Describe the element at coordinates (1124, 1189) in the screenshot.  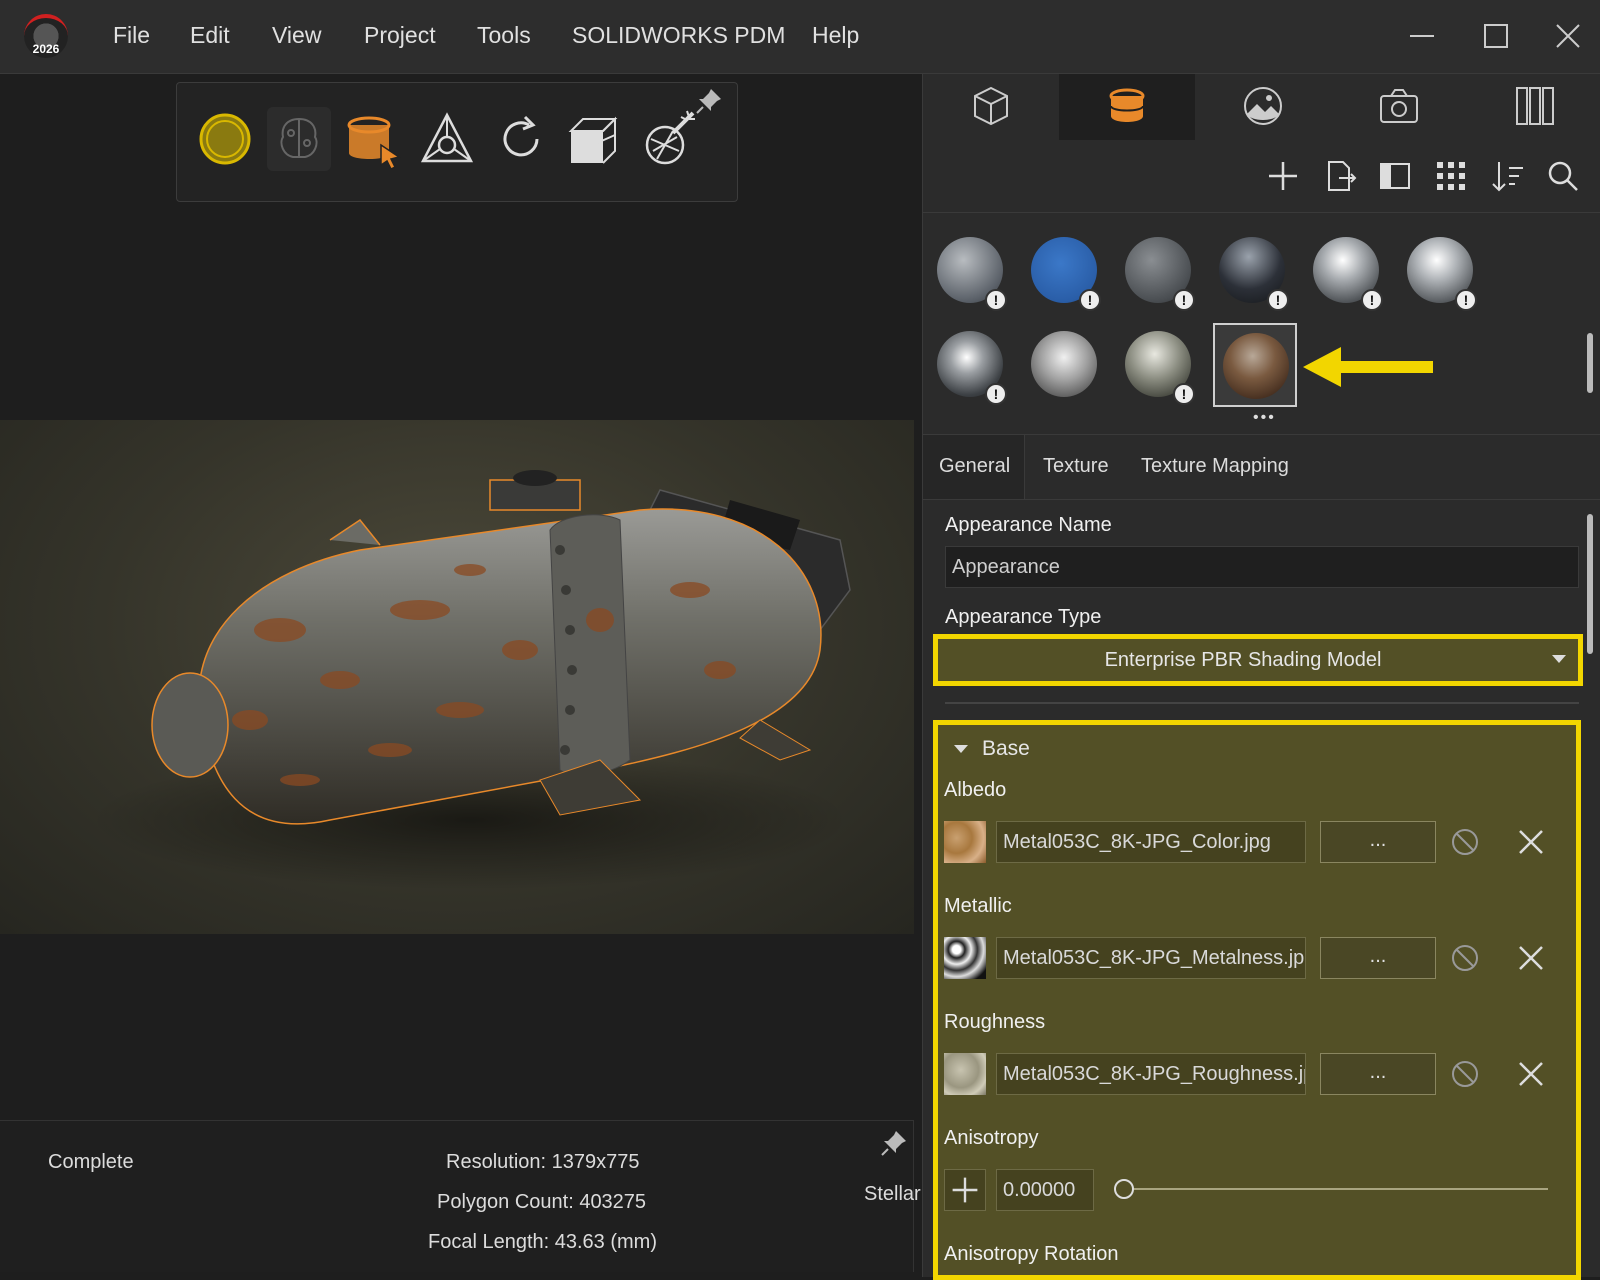
I see `anisotropy-slider-handle` at that location.